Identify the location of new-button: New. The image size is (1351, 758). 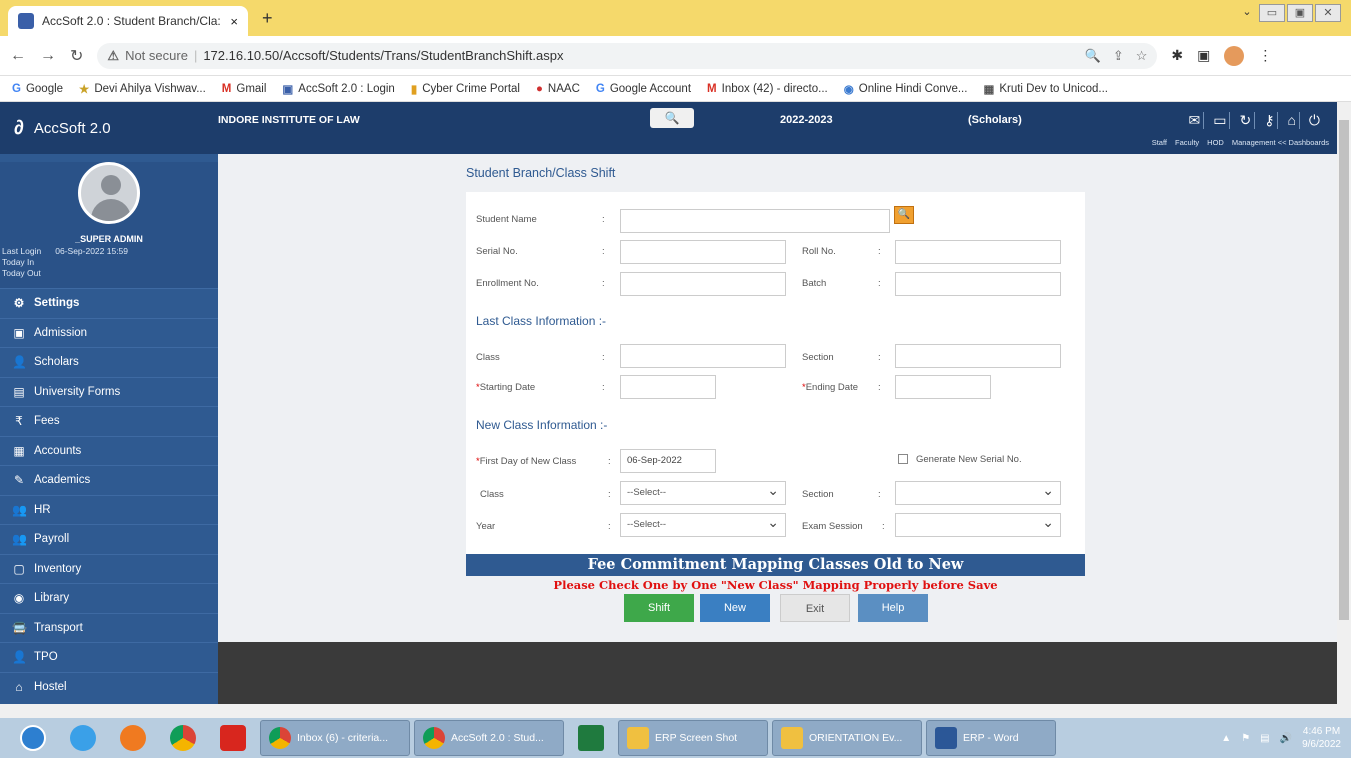
(735, 608).